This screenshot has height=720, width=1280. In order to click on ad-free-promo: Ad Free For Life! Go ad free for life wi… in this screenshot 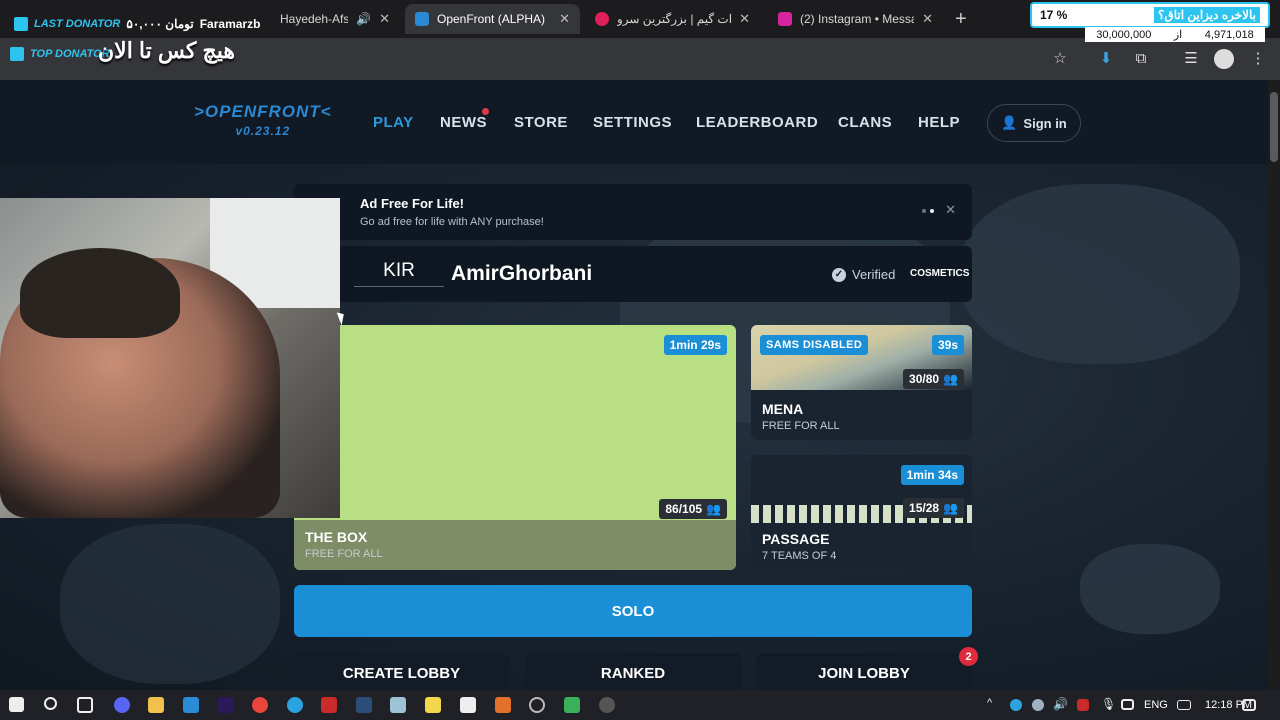, I will do `click(633, 212)`.